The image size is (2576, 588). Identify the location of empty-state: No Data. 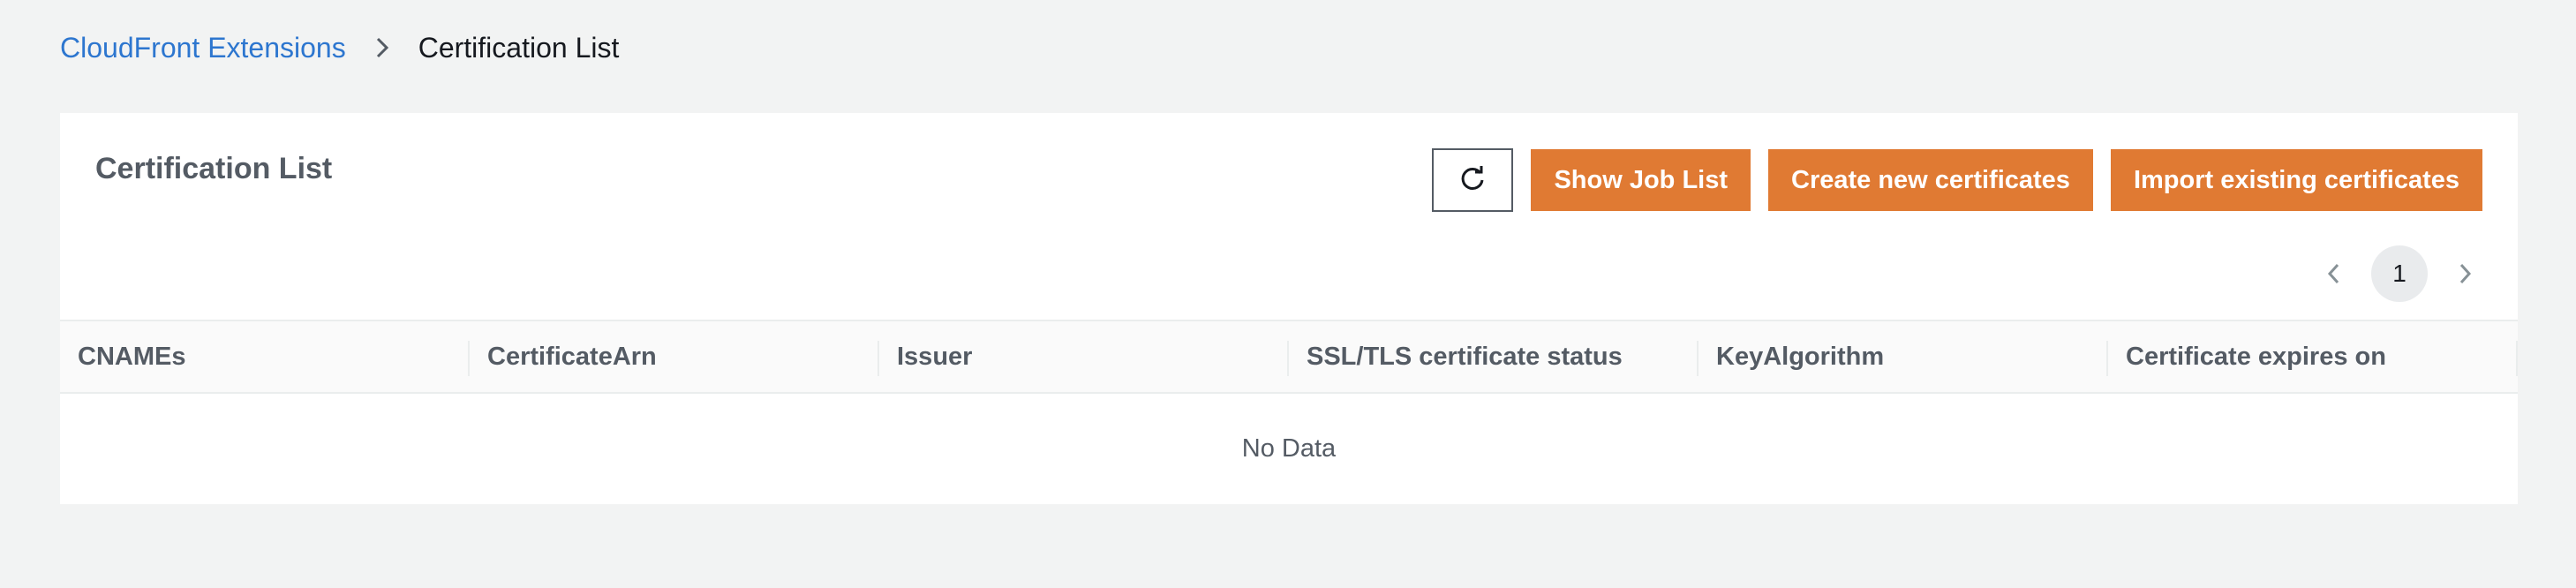
(1289, 448).